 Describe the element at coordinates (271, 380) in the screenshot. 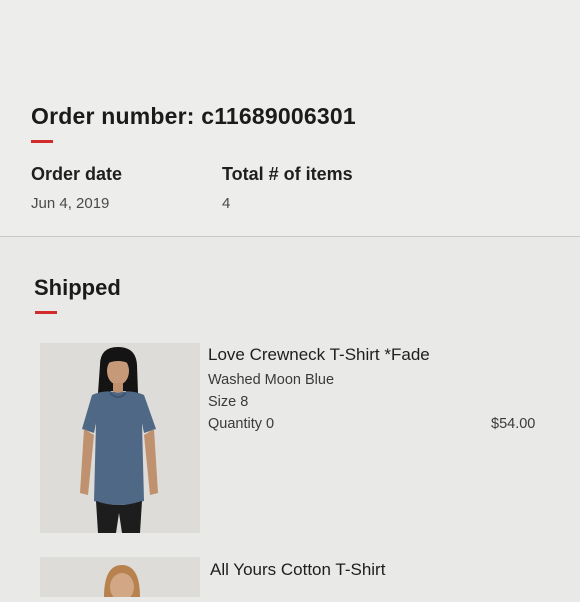

I see `product-color: Washed Moon Blue` at that location.